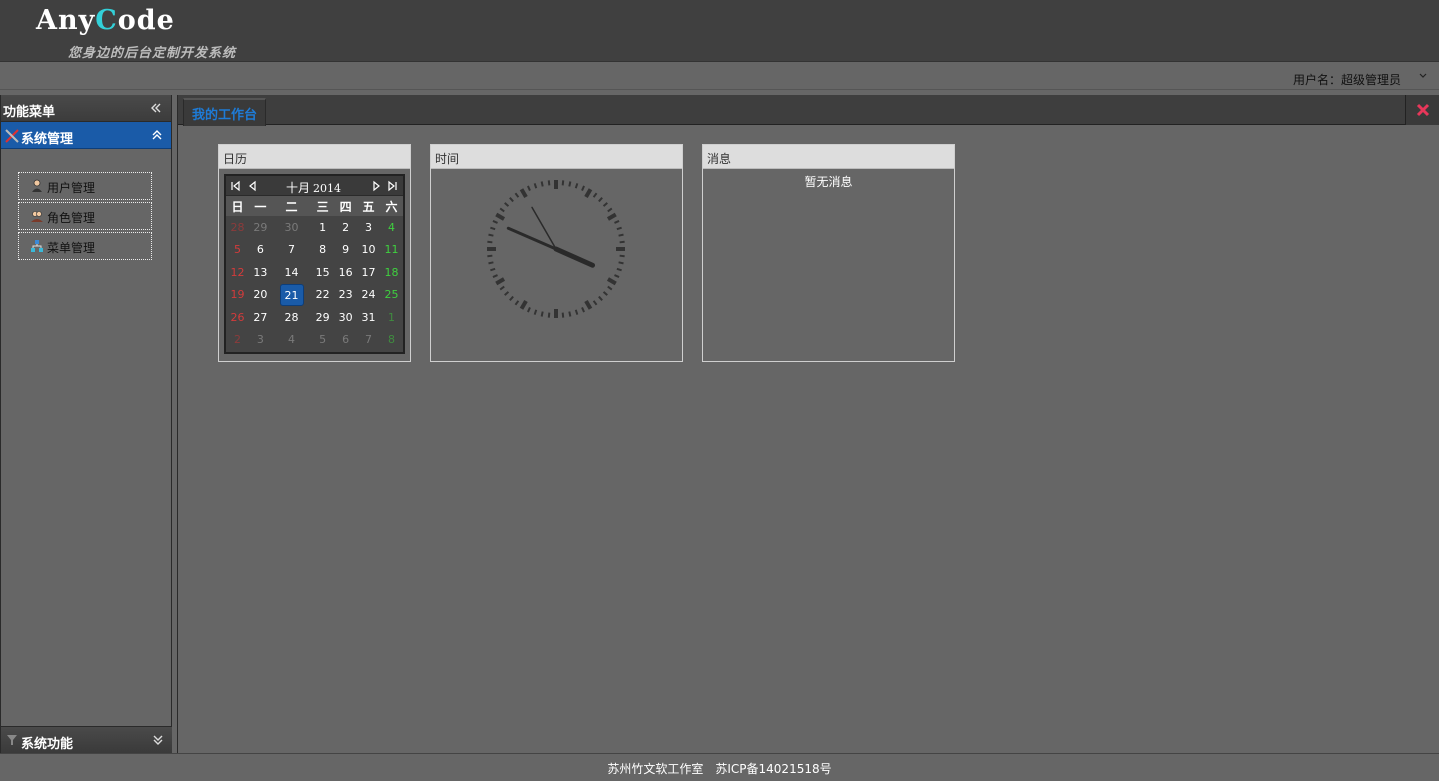 The height and width of the screenshot is (781, 1439). Describe the element at coordinates (532, 238) in the screenshot. I see `clock-minute-hand` at that location.